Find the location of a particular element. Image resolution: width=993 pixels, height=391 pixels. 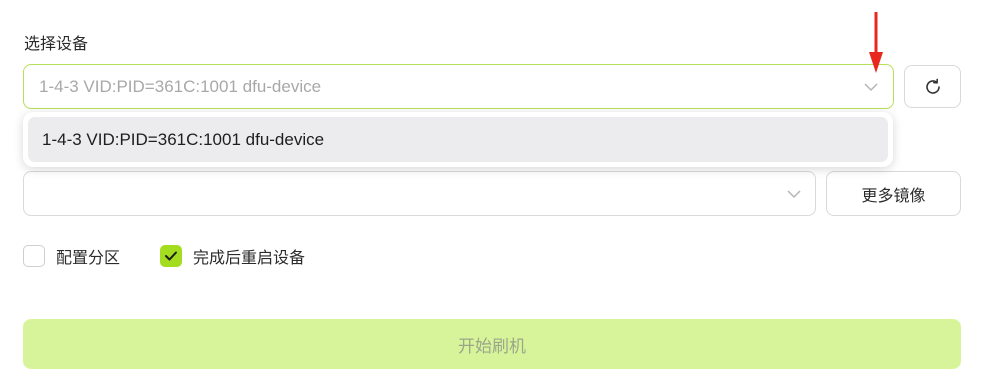

start-flash-button: 开始刷机 is located at coordinates (492, 344).